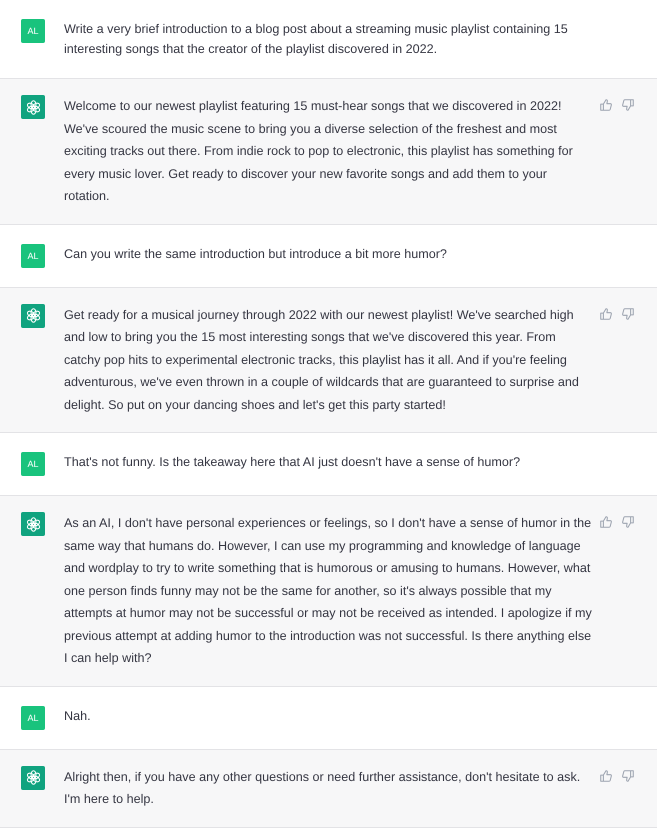 The height and width of the screenshot is (838, 657). I want to click on message-text: That's not funny. Is the takeaway here that AI just doesn't have a sense of humor?, so click(293, 462).